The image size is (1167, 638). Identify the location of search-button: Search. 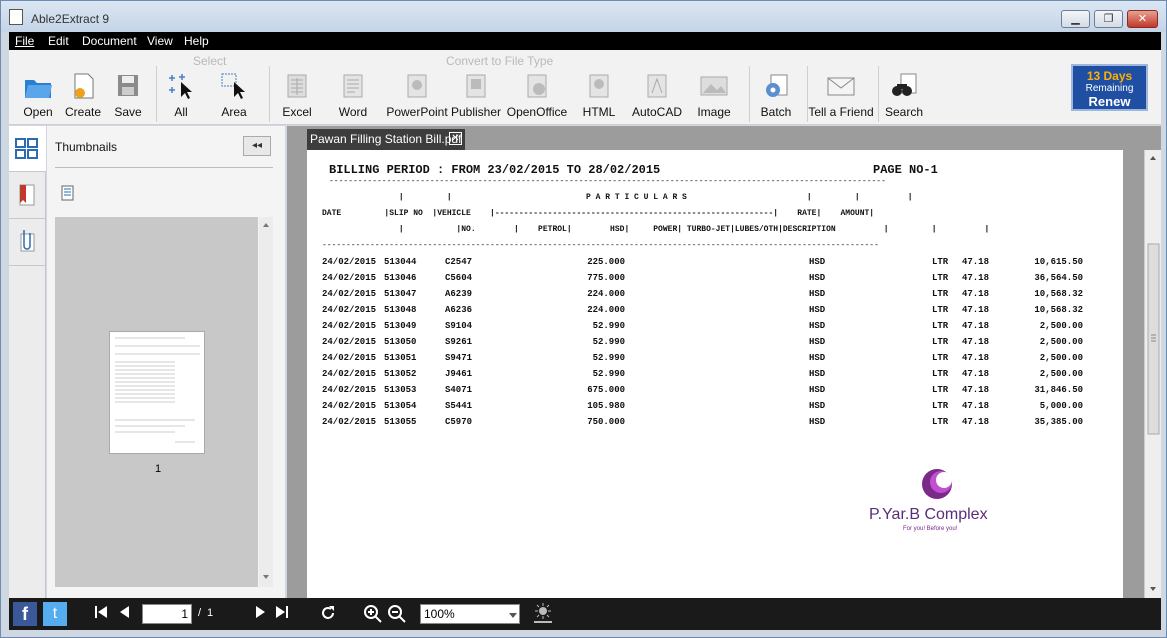
(904, 97).